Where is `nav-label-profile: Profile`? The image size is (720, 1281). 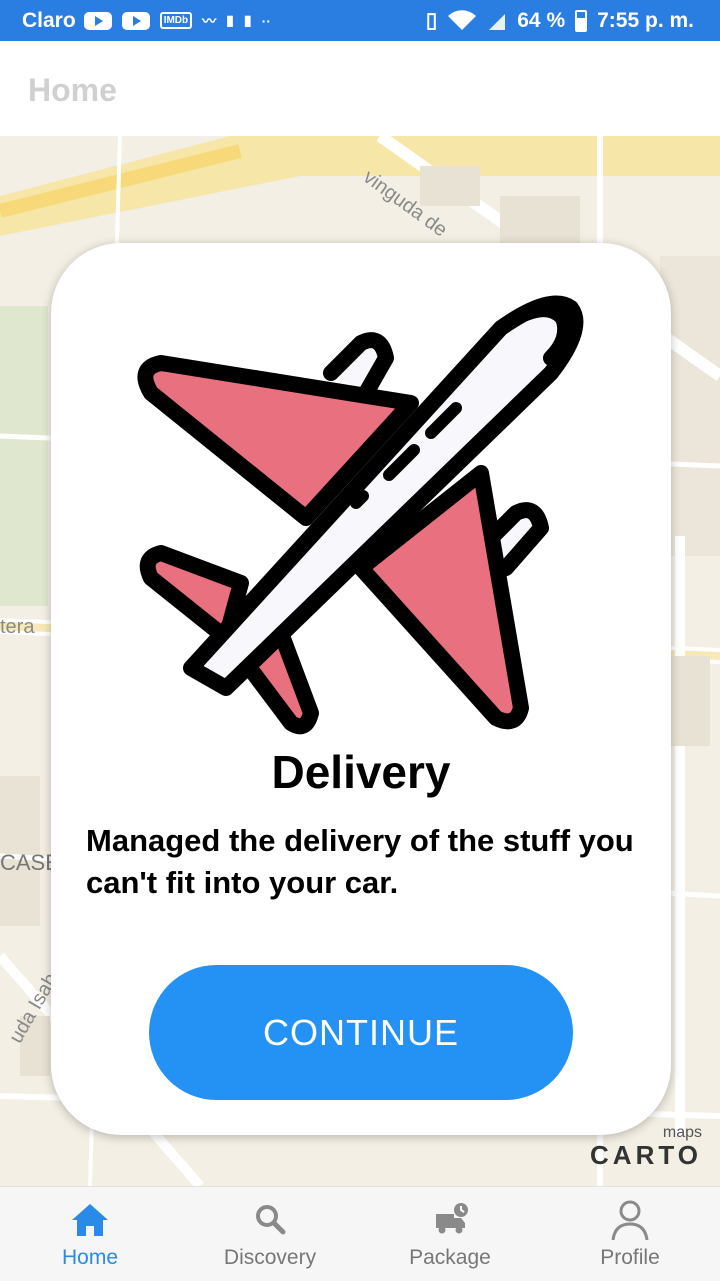 nav-label-profile: Profile is located at coordinates (630, 1257).